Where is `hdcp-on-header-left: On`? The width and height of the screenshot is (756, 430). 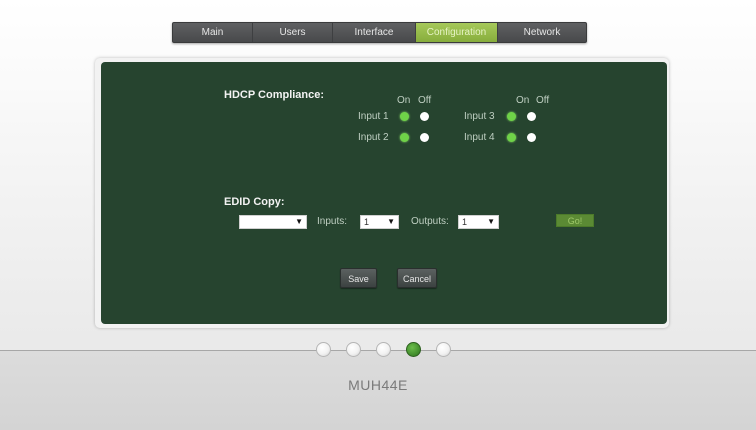
hdcp-on-header-left: On is located at coordinates (404, 100).